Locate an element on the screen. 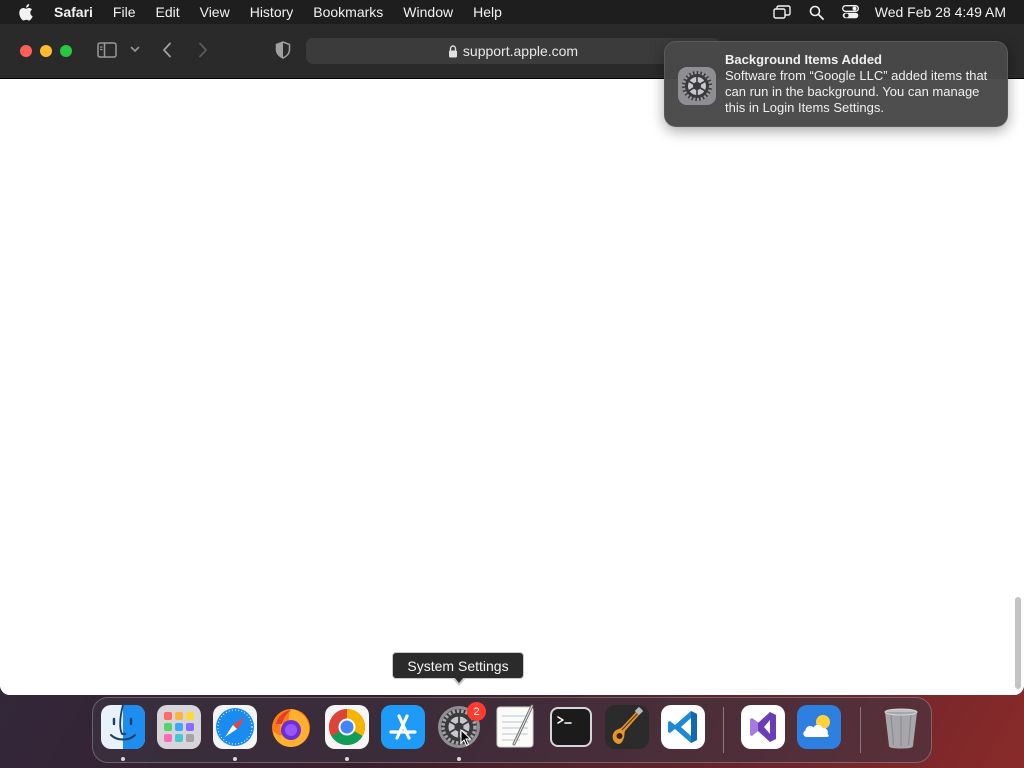  terminal-icon is located at coordinates (571, 727).